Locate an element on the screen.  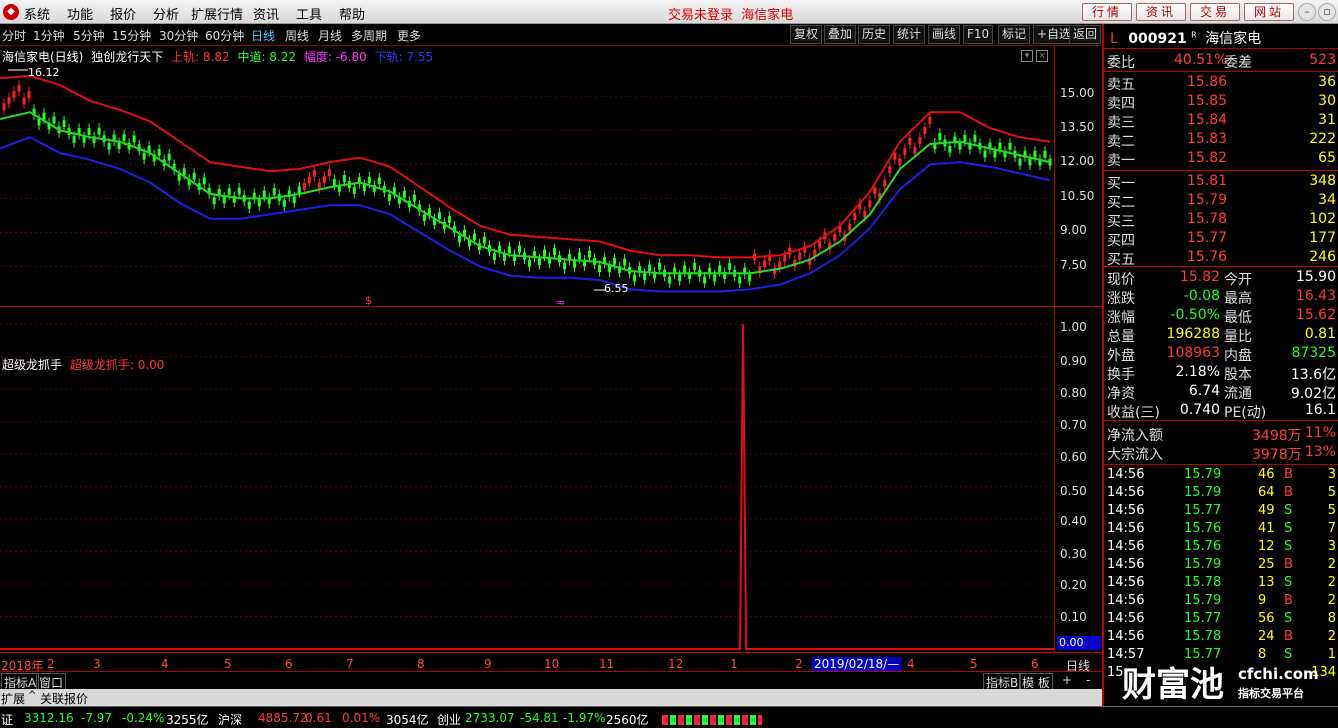
buy-row: 买四 15.77 177 is located at coordinates (1221, 239).